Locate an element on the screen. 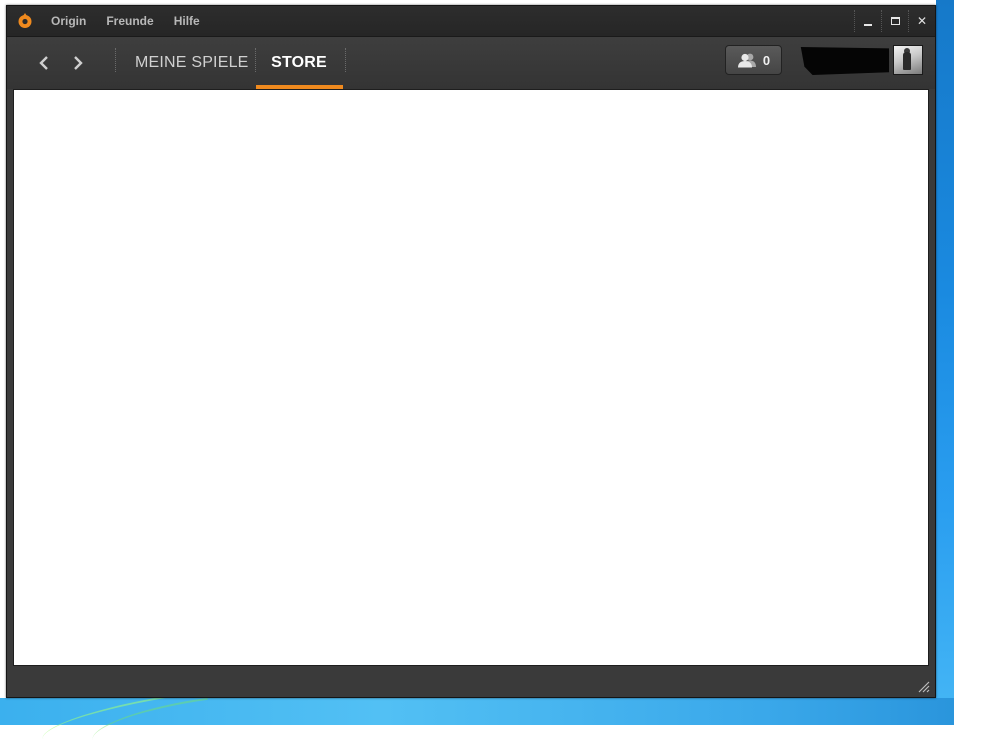 This screenshot has height=740, width=1008. redacted-username is located at coordinates (844, 61).